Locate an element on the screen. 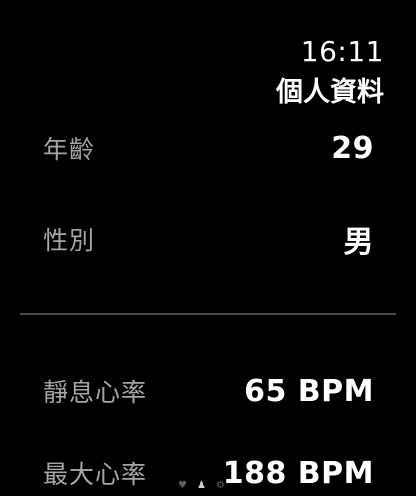 This screenshot has width=416, height=496. max-heart-rate-value: 188 BPM is located at coordinates (298, 473).